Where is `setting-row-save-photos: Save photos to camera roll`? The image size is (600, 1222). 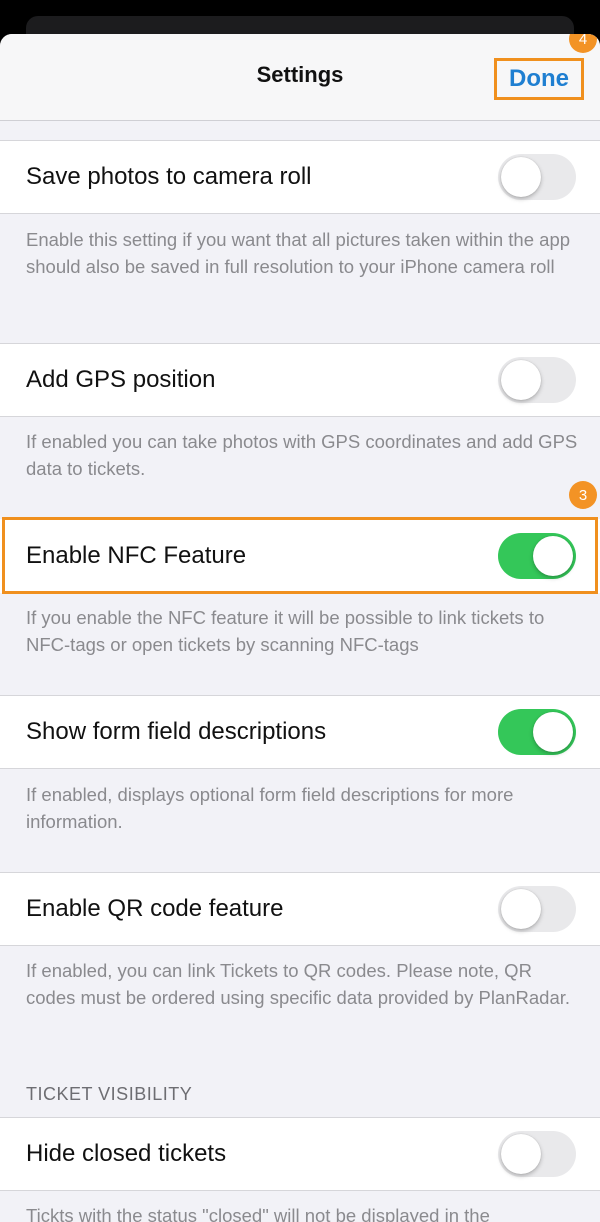 setting-row-save-photos: Save photos to camera roll is located at coordinates (300, 177).